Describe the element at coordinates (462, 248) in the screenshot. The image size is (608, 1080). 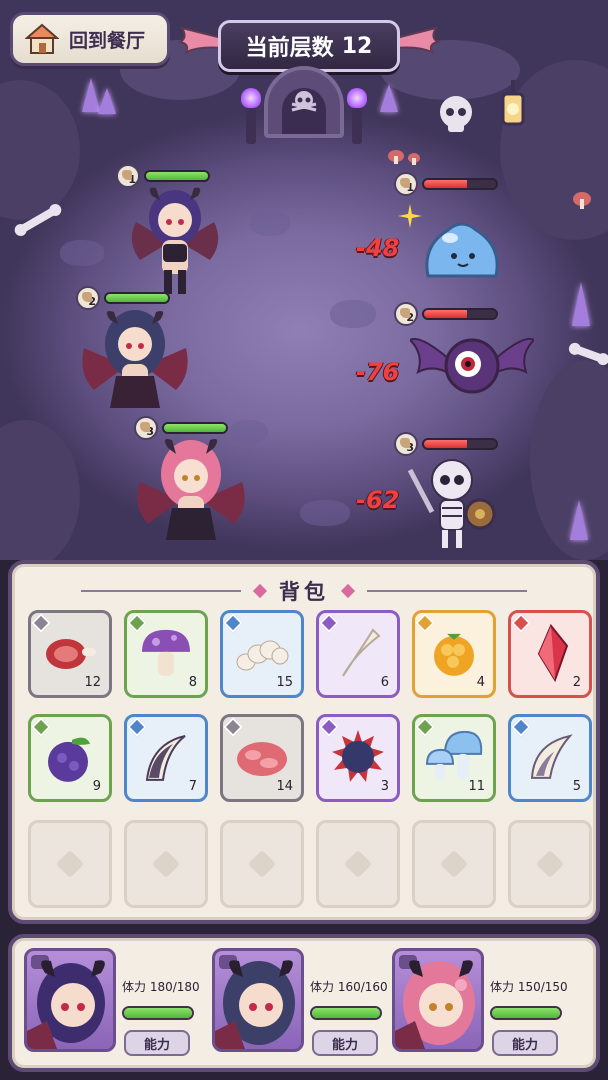
I see `slime-enemy` at that location.